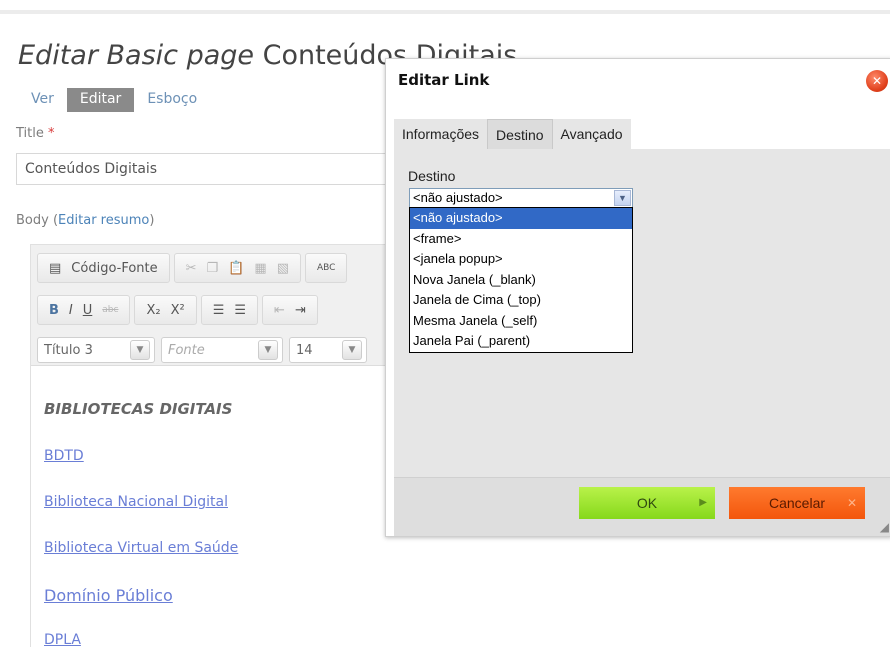  What do you see at coordinates (328, 350) in the screenshot?
I see `size-combo: 14 ▼` at bounding box center [328, 350].